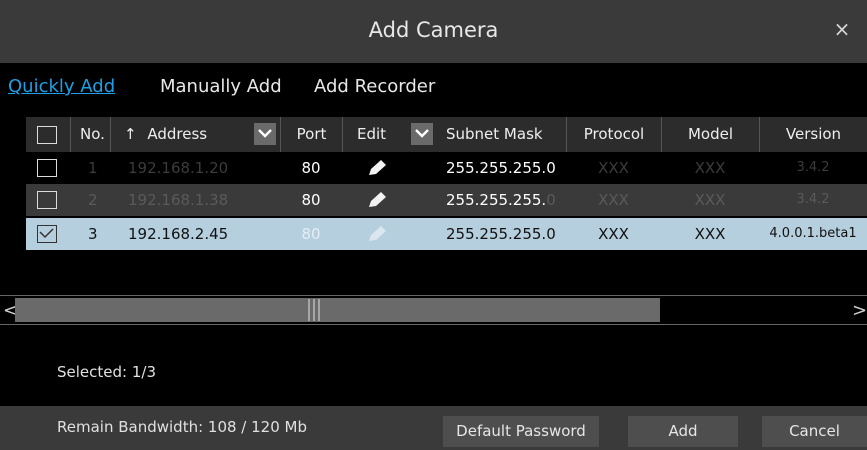 The height and width of the screenshot is (450, 867). What do you see at coordinates (182, 427) in the screenshot?
I see `remain-bandwidth: Remain Bandwidth: 108 / 120 Mb` at bounding box center [182, 427].